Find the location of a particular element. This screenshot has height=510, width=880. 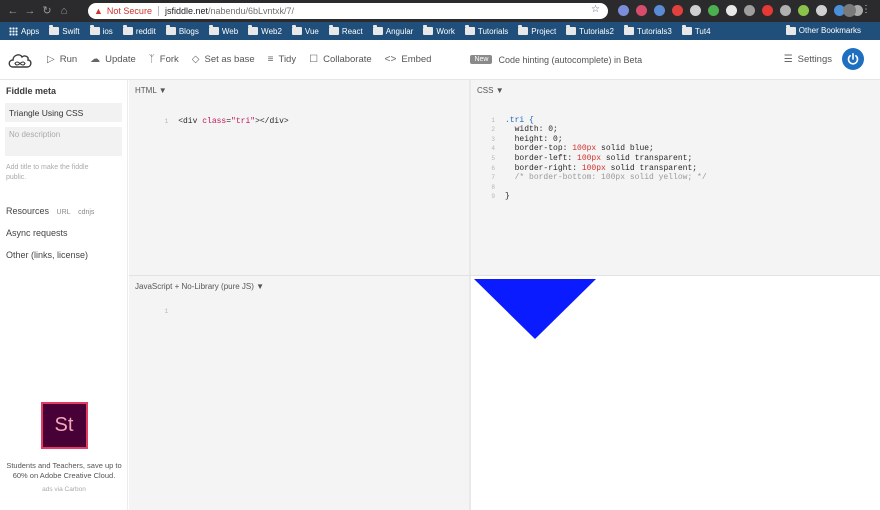

code-hinting-link: Code hinting (autocomplete) in Beta is located at coordinates (570, 60).